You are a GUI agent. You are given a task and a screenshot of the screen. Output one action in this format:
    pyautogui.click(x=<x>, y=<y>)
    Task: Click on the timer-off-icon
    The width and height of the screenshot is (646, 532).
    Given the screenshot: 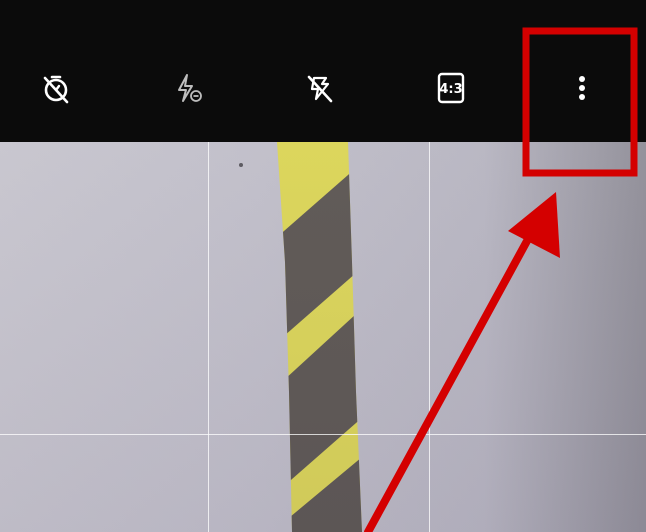 What is the action you would take?
    pyautogui.click(x=56, y=89)
    